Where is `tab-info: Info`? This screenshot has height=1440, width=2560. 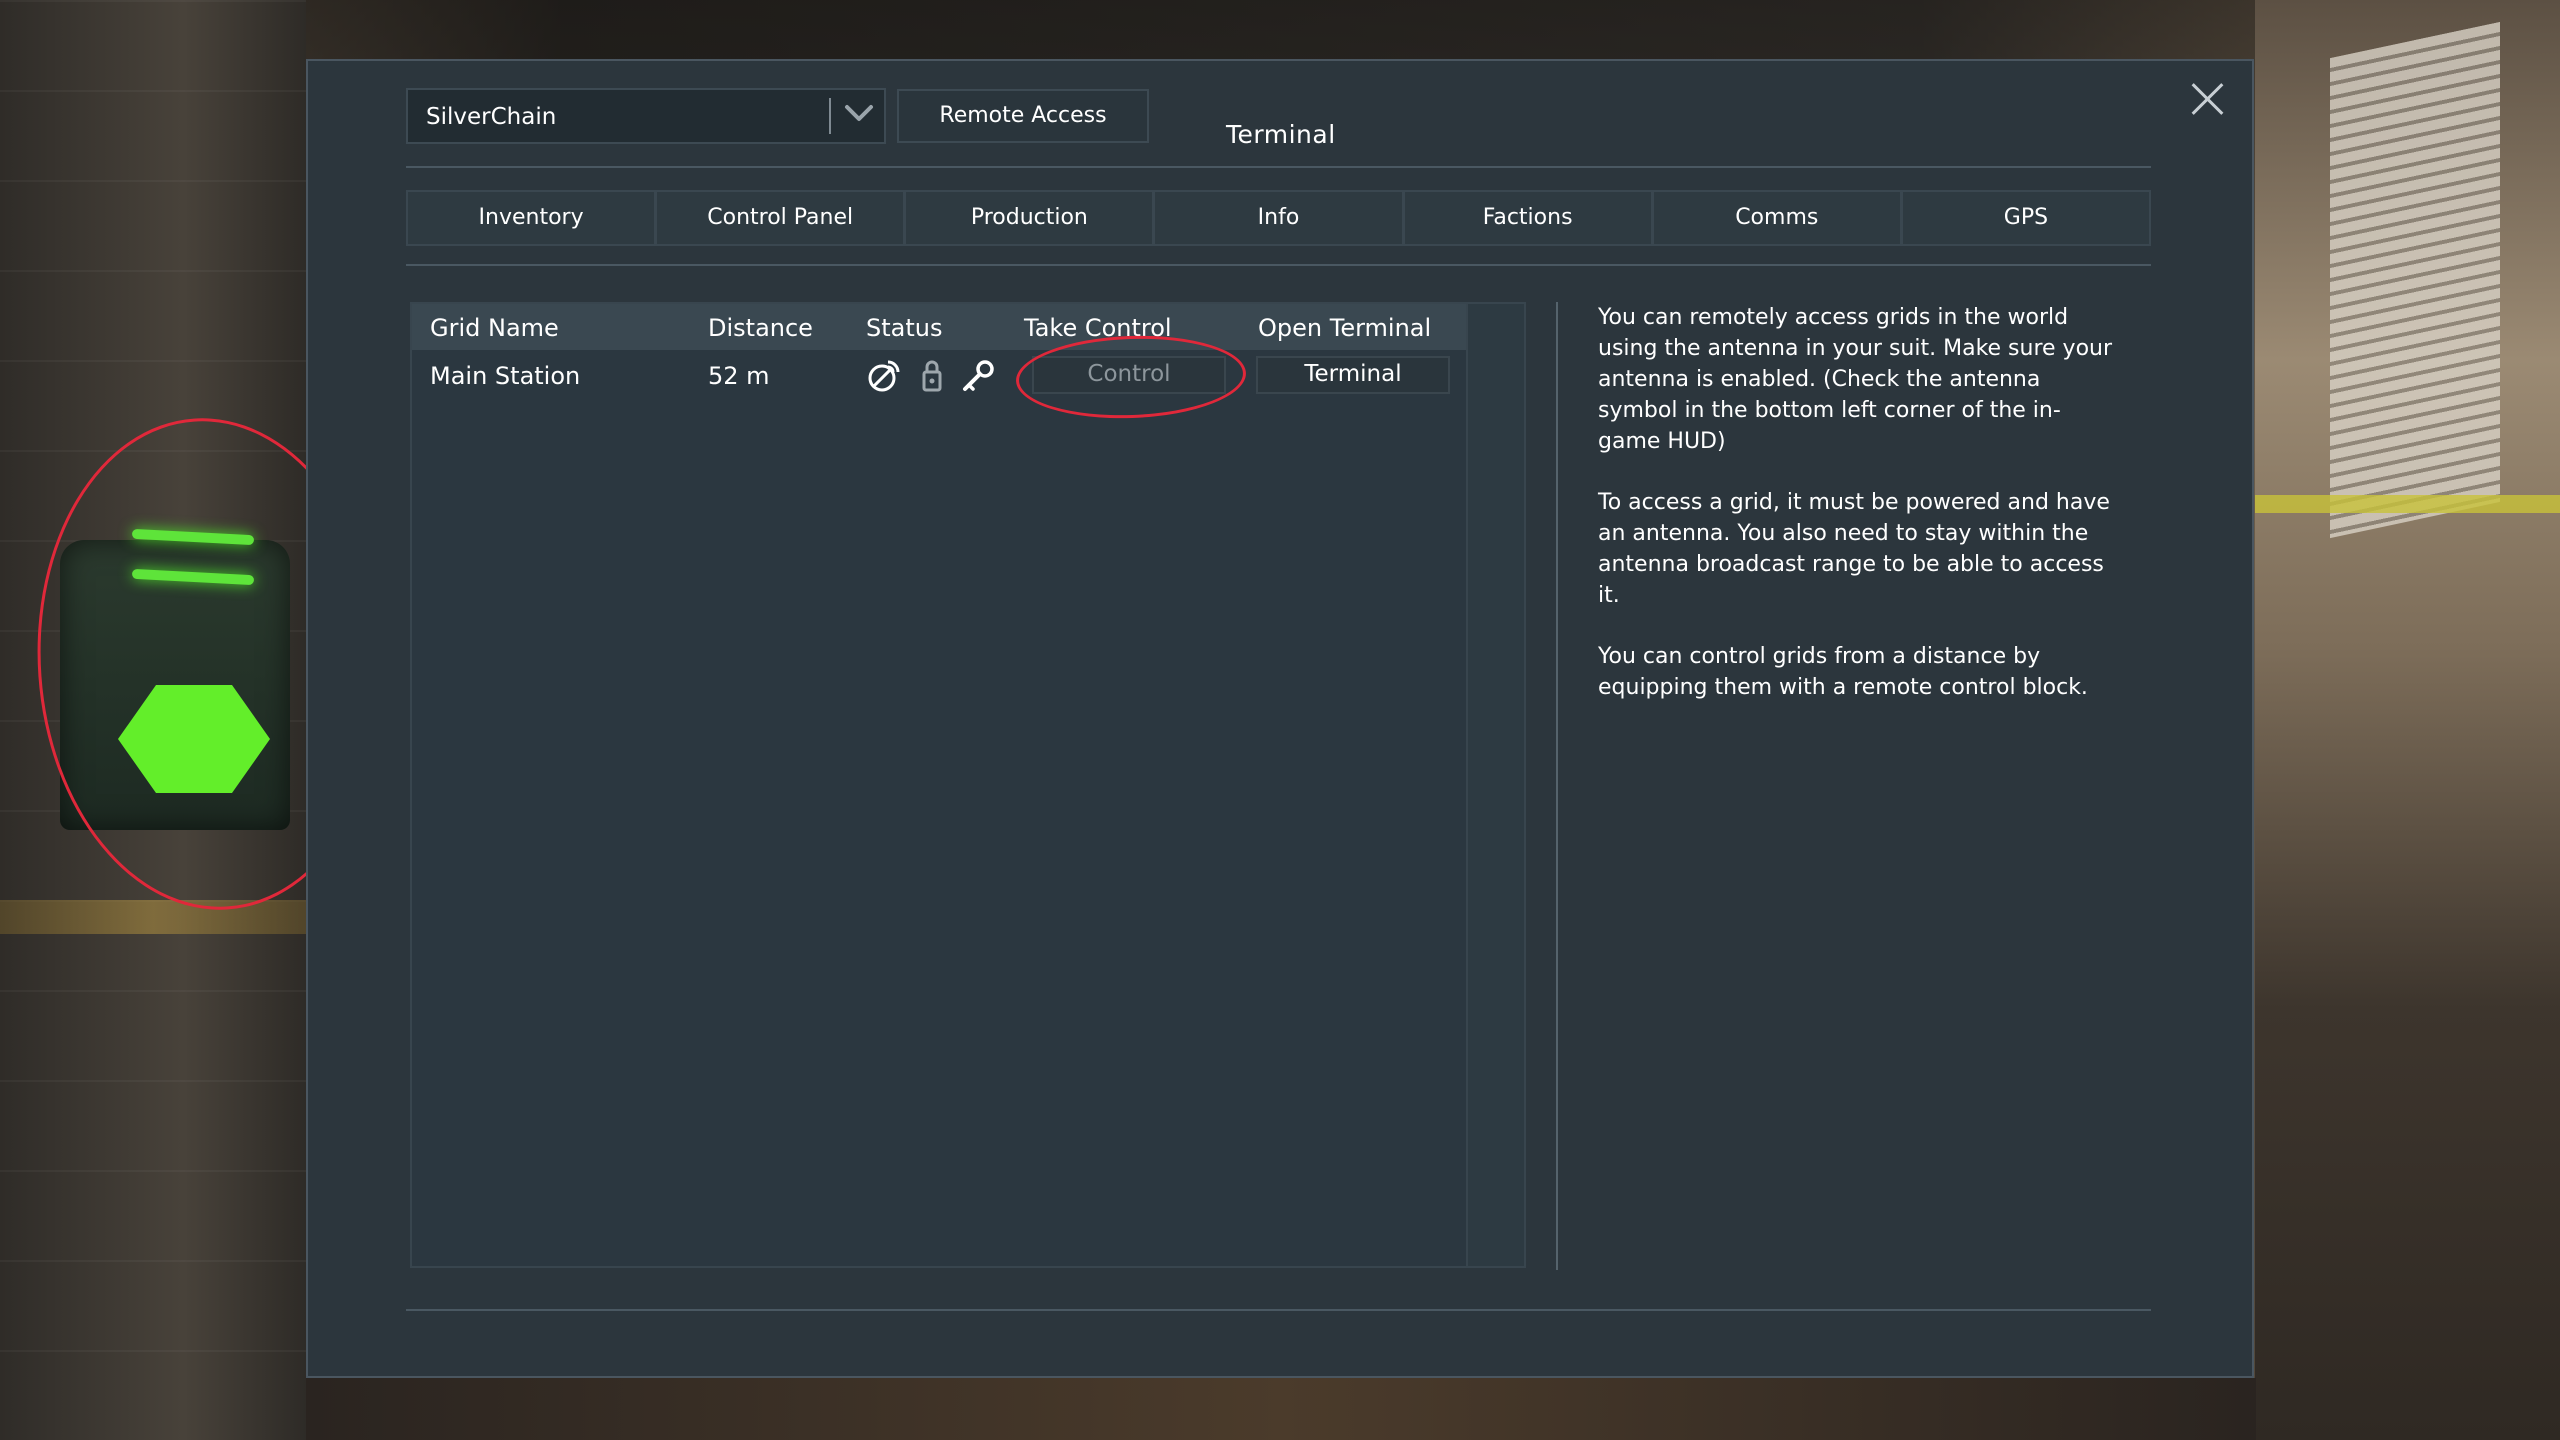
tab-info: Info is located at coordinates (1278, 218).